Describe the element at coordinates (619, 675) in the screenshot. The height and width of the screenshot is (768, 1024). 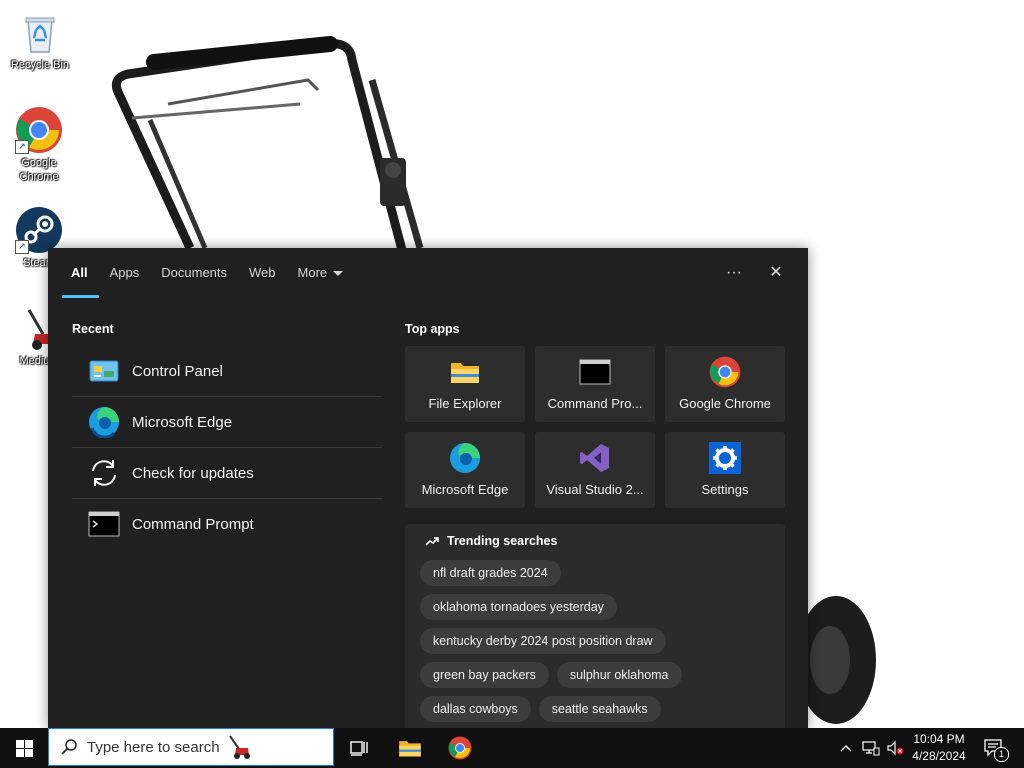
I see `trending-chip: sulphur oklahoma` at that location.